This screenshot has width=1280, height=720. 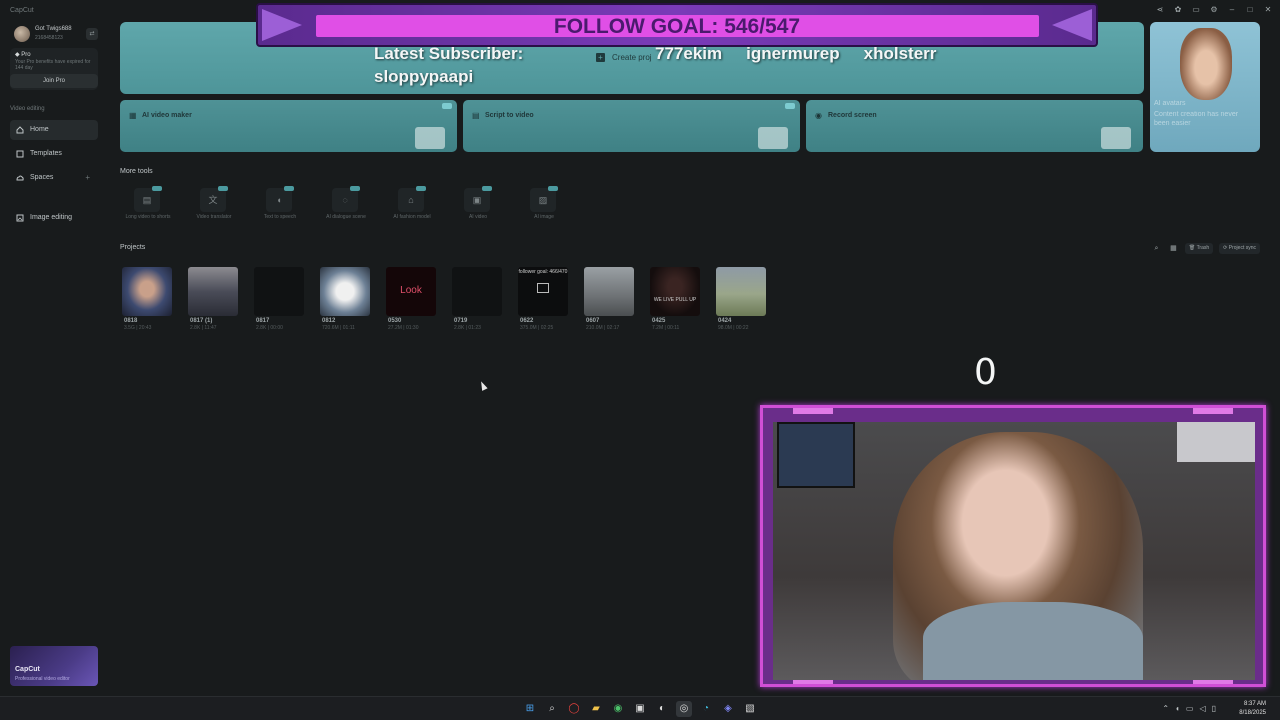 I want to click on sidebar-item-label: Spaces, so click(x=42, y=177).